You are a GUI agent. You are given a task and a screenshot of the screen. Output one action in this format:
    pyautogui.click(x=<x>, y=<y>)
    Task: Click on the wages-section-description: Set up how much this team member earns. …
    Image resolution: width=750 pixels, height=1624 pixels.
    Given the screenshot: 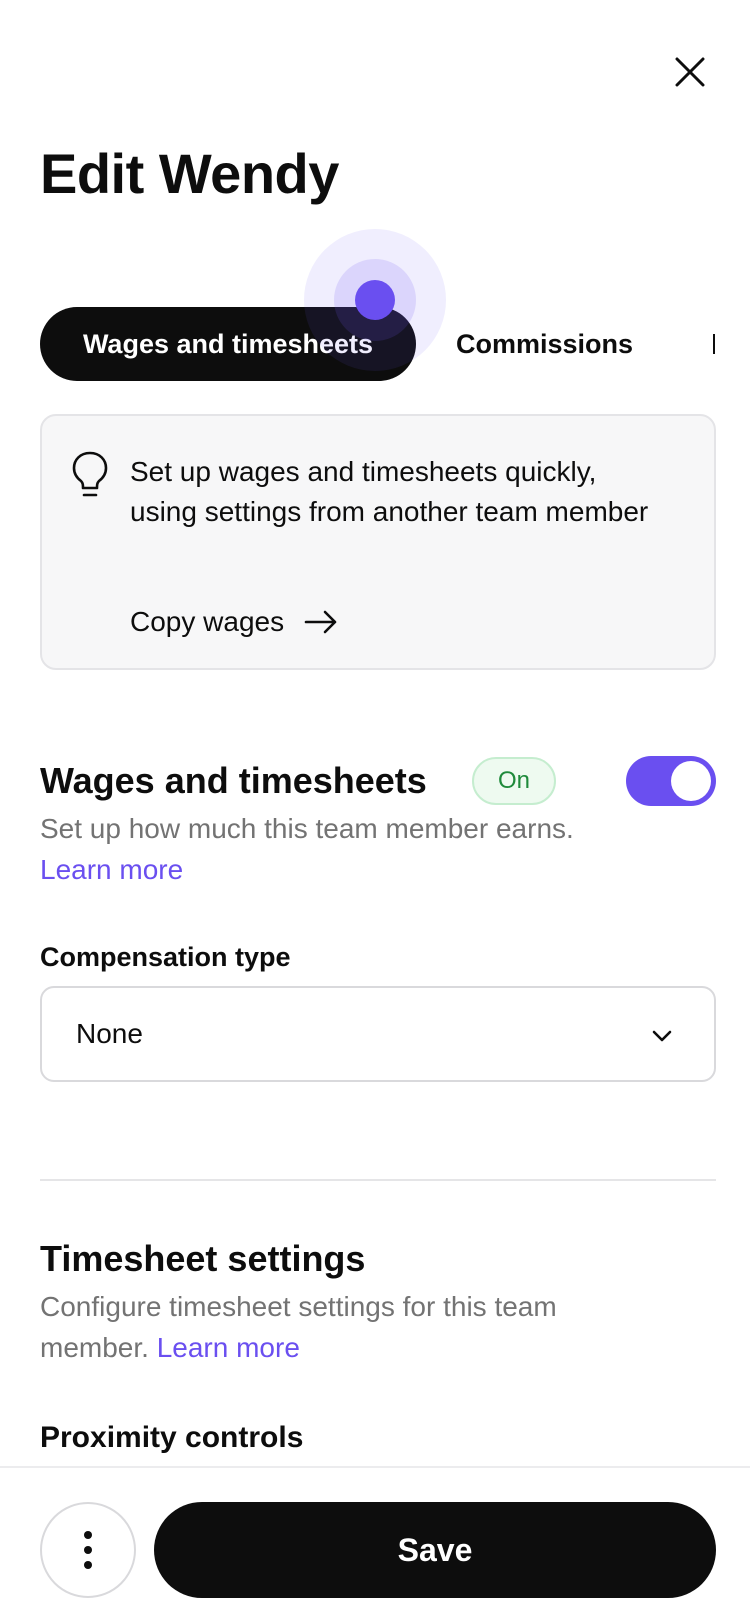 What is the action you would take?
    pyautogui.click(x=320, y=849)
    